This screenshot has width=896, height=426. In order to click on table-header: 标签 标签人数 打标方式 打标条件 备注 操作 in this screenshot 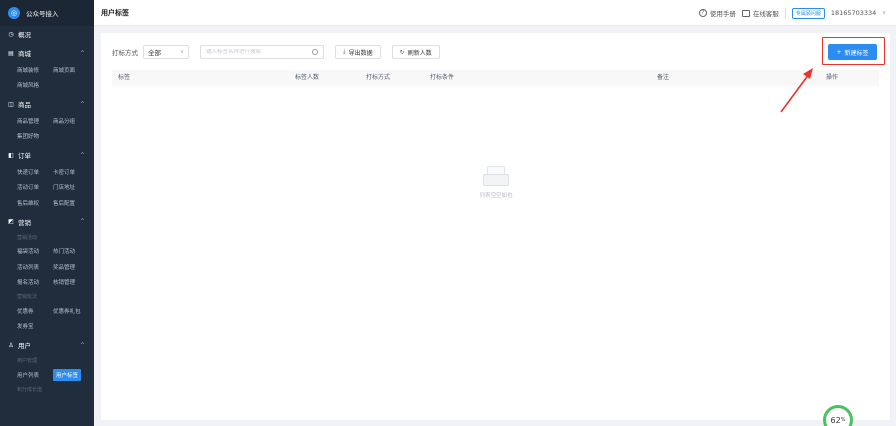, I will do `click(495, 78)`.